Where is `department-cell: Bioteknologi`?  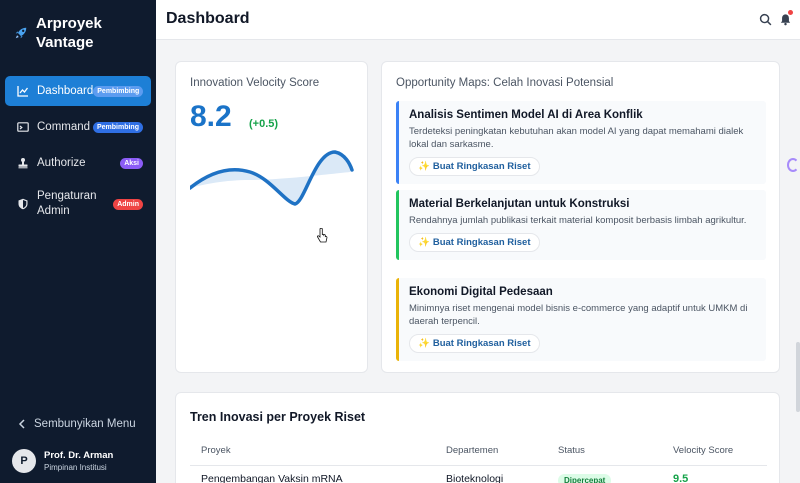
department-cell: Bioteknologi is located at coordinates (475, 478).